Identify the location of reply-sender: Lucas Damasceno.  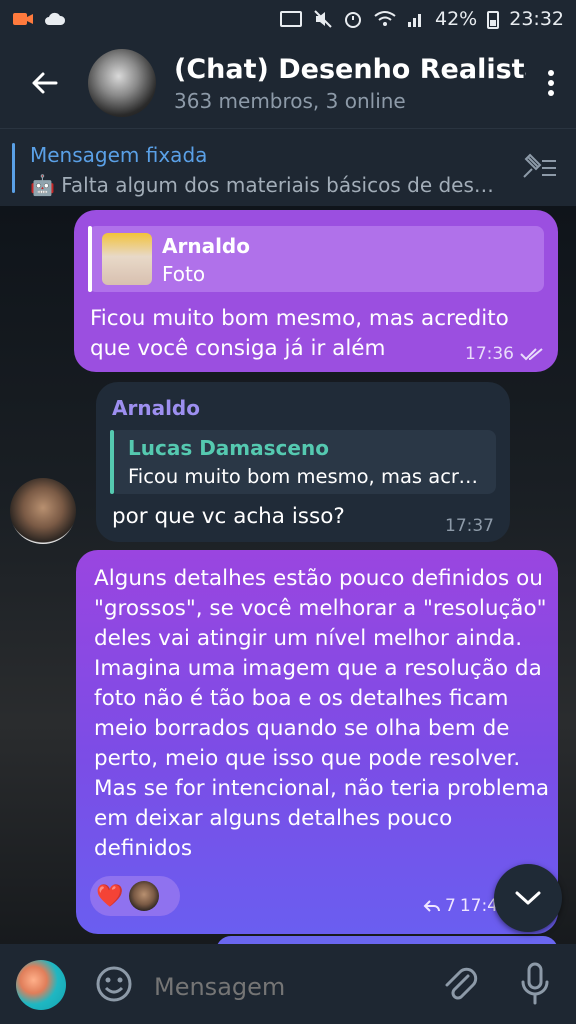
(228, 448).